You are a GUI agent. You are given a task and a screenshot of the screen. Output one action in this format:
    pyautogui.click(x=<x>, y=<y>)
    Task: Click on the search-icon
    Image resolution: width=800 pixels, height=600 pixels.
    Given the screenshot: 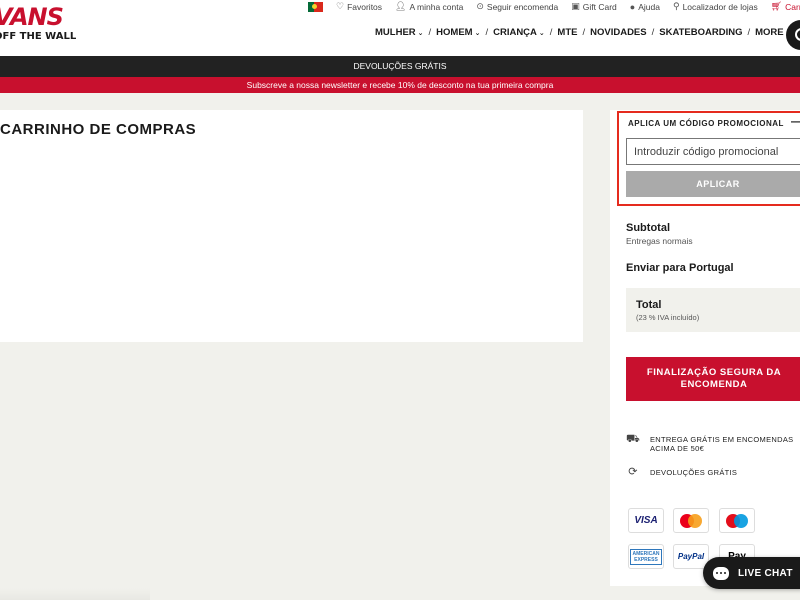 What is the action you would take?
    pyautogui.click(x=793, y=35)
    